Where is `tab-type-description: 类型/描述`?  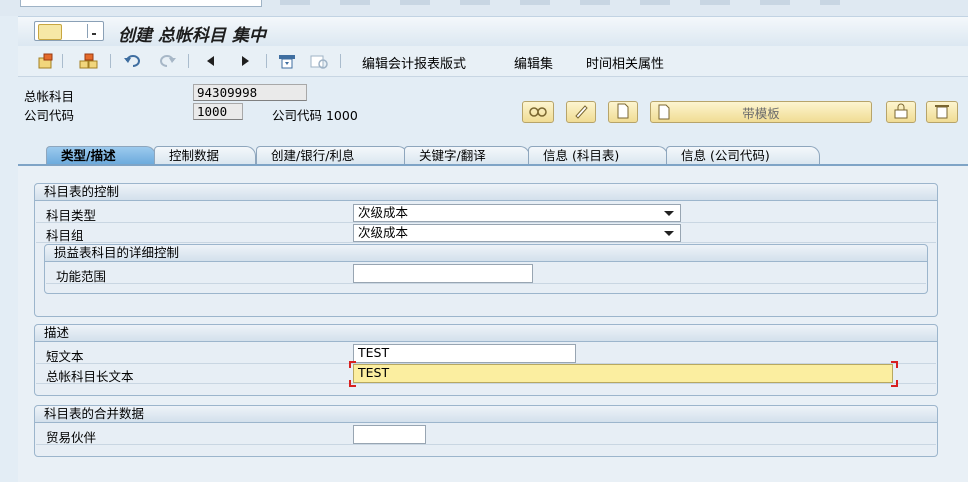 tab-type-description: 类型/描述 is located at coordinates (101, 155).